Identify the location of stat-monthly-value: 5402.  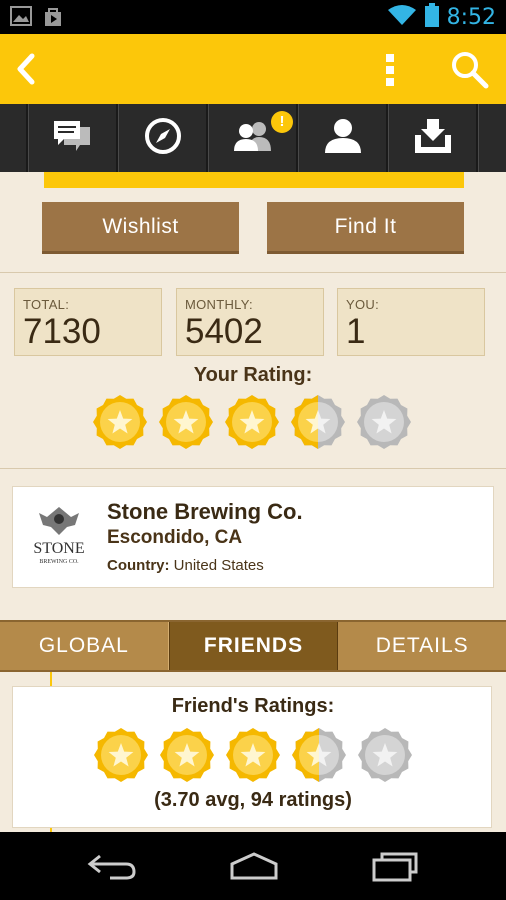
(224, 331).